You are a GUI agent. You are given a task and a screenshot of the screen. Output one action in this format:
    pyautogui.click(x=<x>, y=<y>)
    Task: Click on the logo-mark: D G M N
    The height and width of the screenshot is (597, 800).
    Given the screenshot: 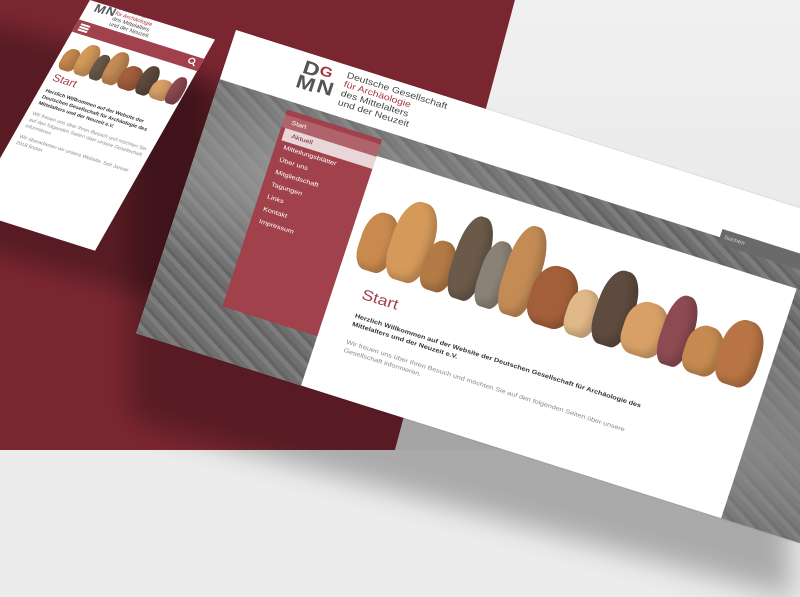 What is the action you would take?
    pyautogui.click(x=318, y=78)
    